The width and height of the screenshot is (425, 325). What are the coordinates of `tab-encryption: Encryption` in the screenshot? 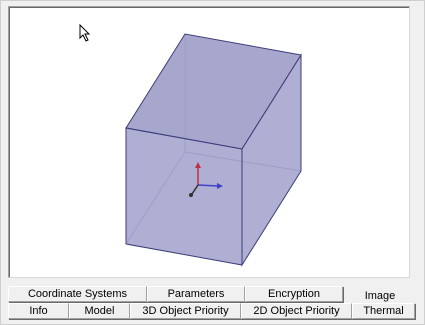 It's located at (294, 294).